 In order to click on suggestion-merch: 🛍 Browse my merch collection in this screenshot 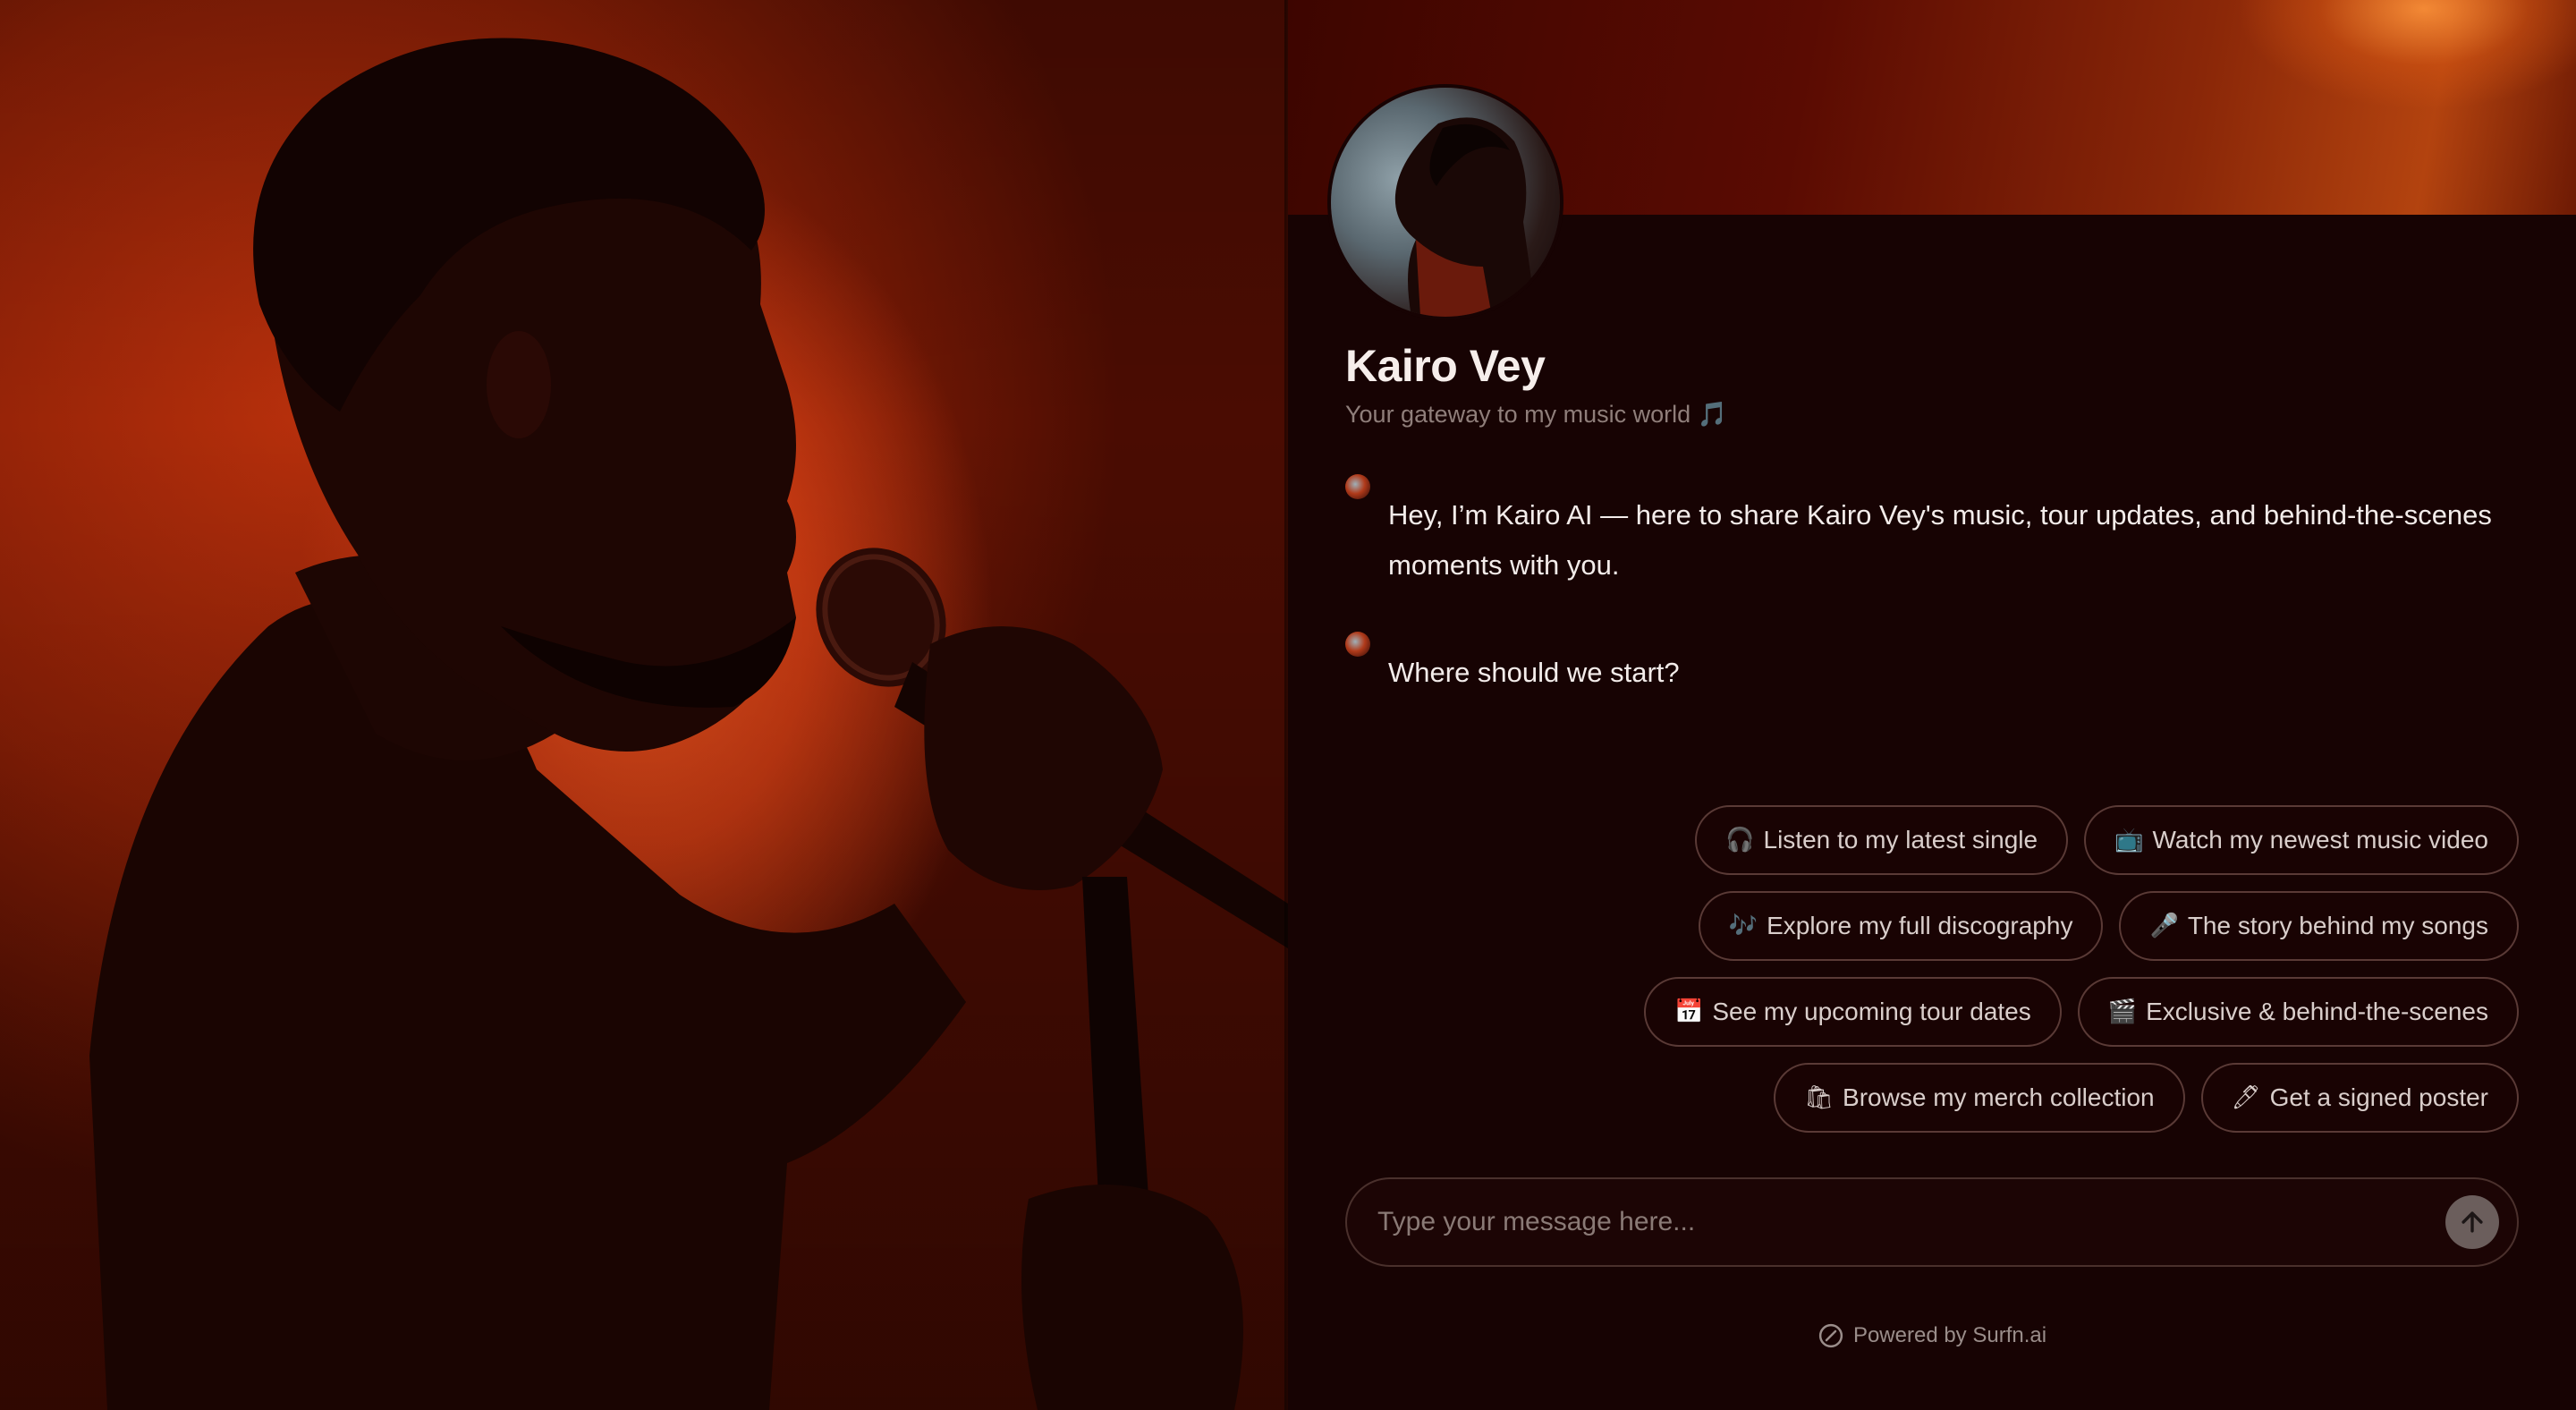, I will do `click(1979, 1098)`.